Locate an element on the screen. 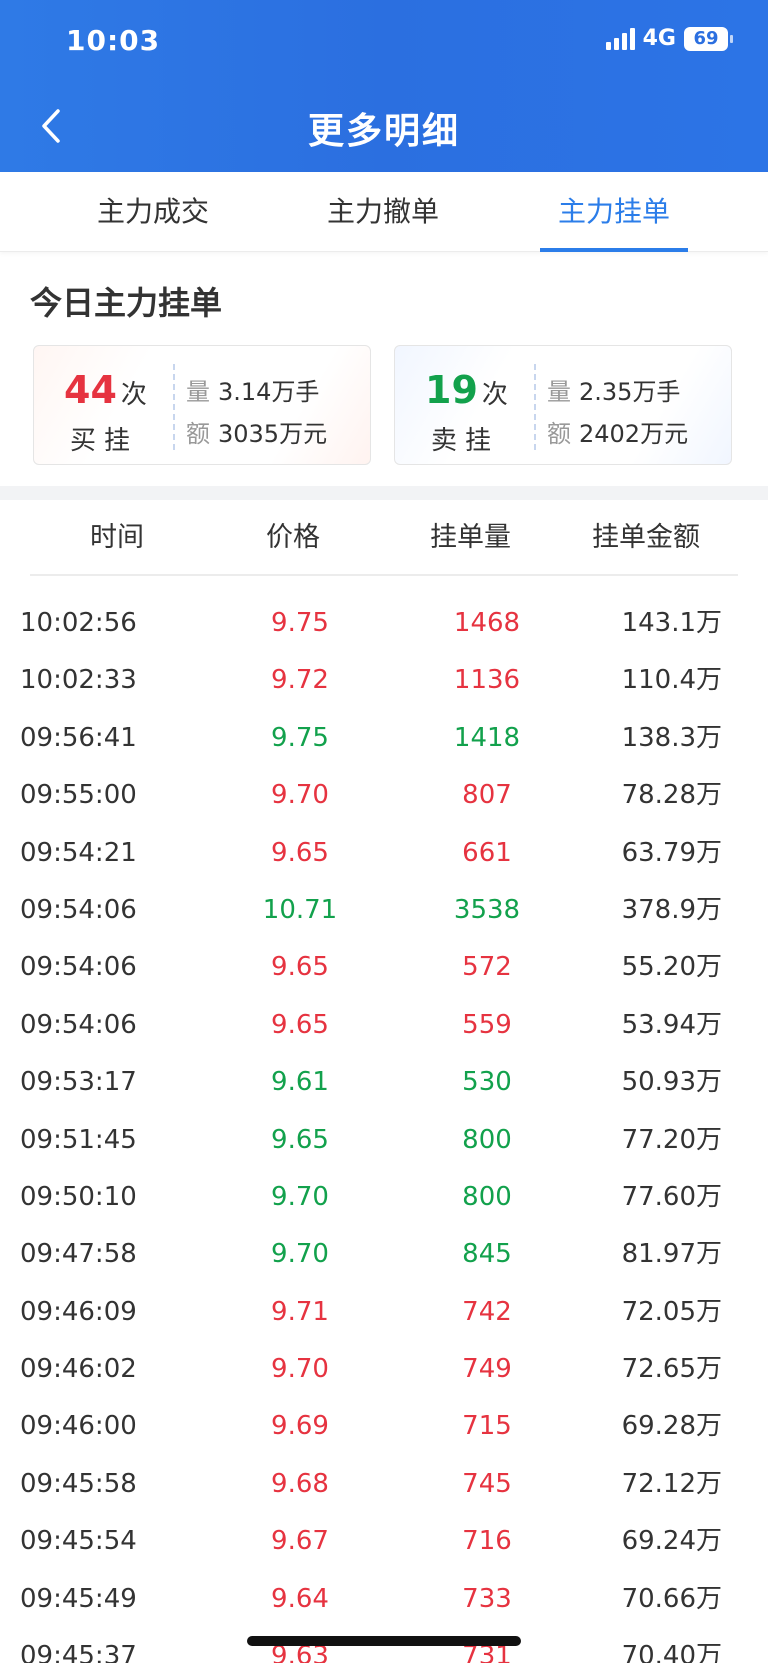 This screenshot has width=768, height=1663. row-volume: 845 is located at coordinates (487, 1254).